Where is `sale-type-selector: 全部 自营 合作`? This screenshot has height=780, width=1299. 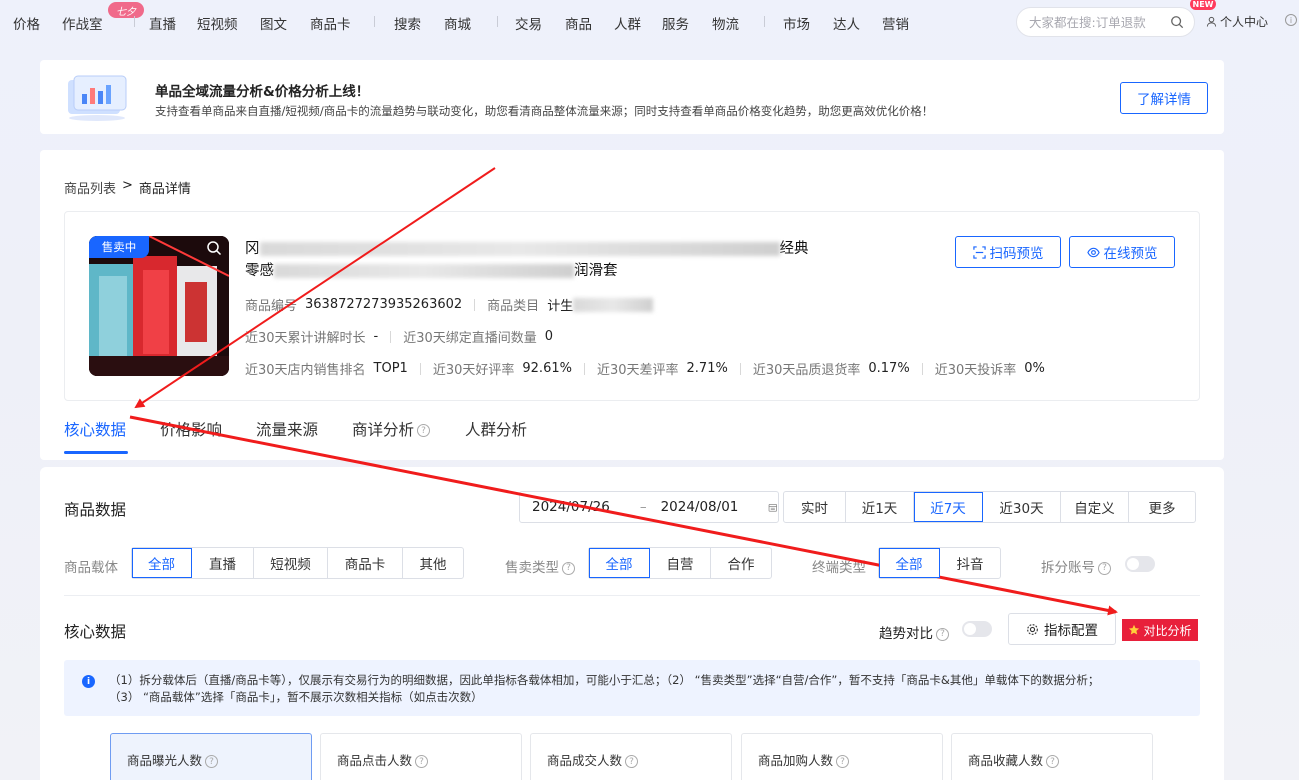
sale-type-selector: 全部 自营 合作 is located at coordinates (680, 563).